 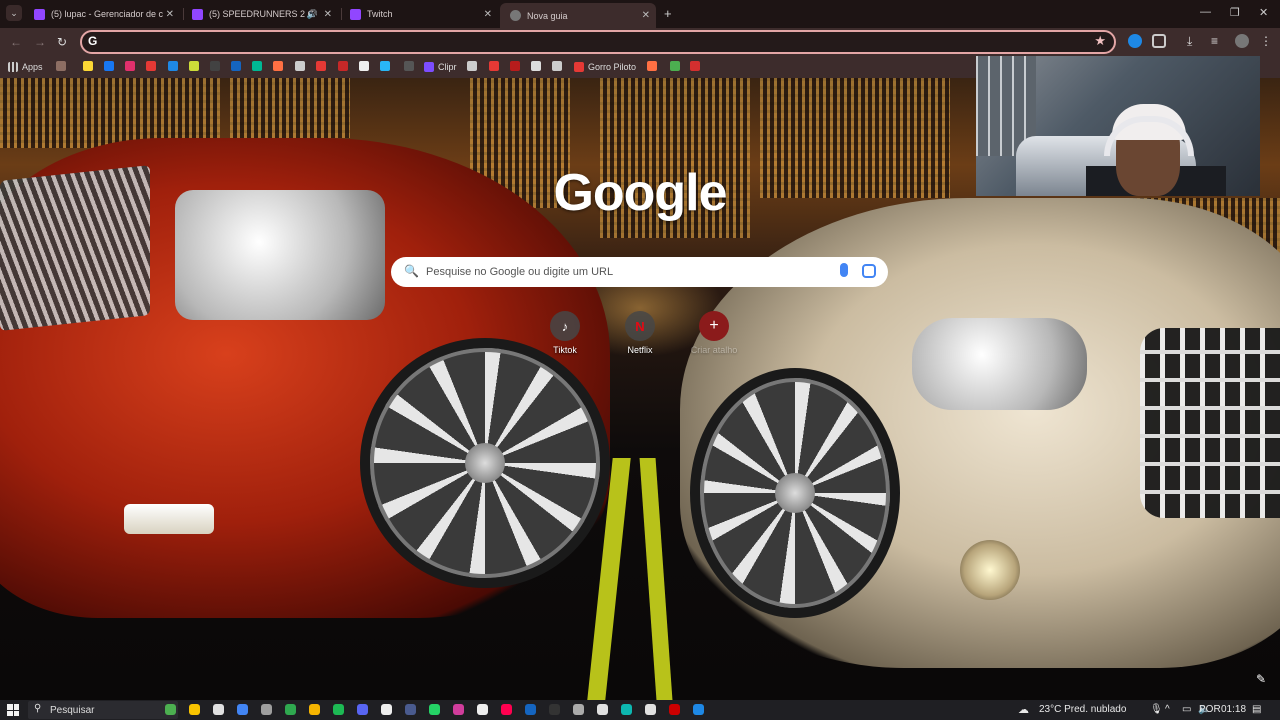 I want to click on customize-pencil-icon: ✎, so click(x=1261, y=679).